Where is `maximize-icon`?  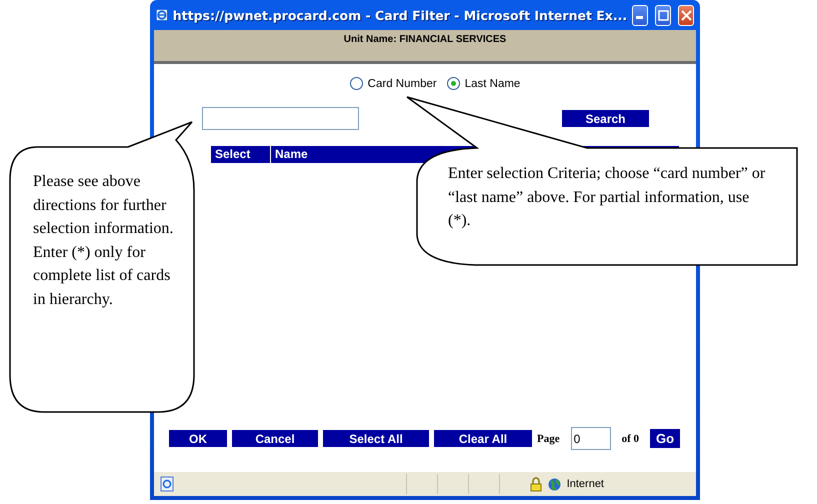
maximize-icon is located at coordinates (663, 15).